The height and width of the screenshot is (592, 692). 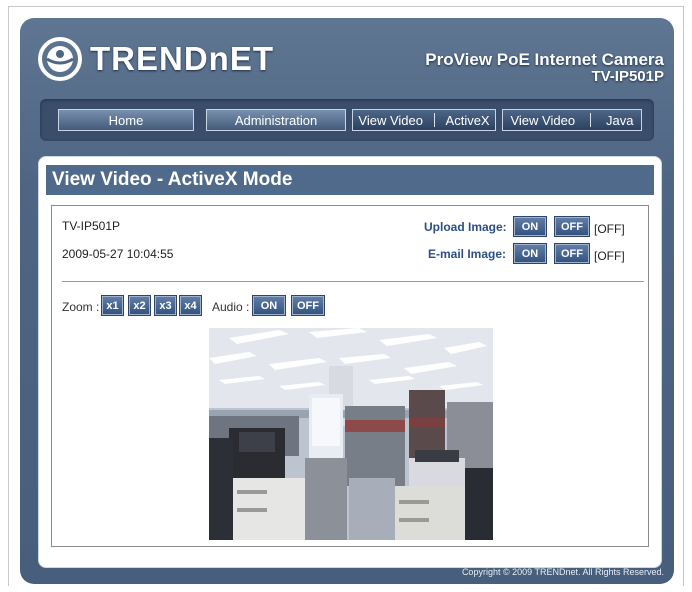 I want to click on email-image-label: E-mail Image:, so click(x=467, y=254).